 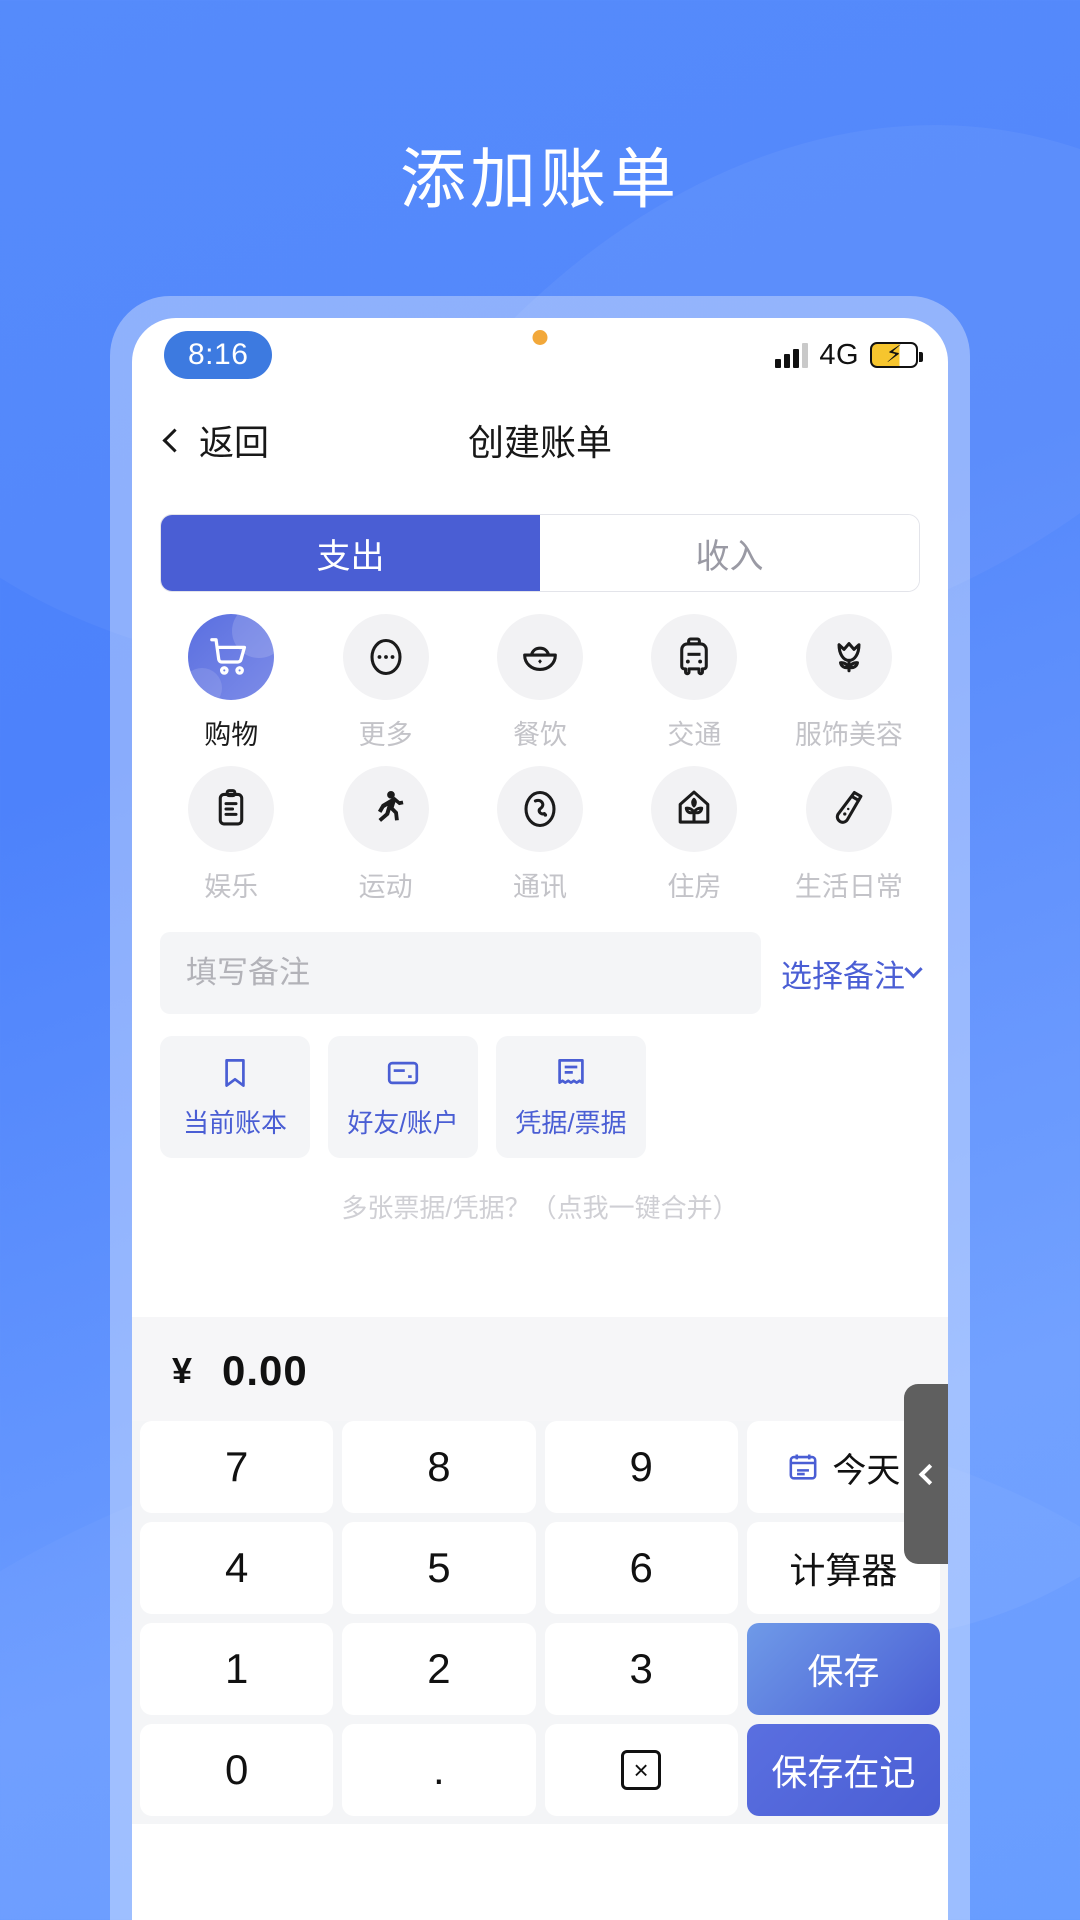 What do you see at coordinates (235, 1097) in the screenshot?
I see `chip-current-ledger: 当前账本` at bounding box center [235, 1097].